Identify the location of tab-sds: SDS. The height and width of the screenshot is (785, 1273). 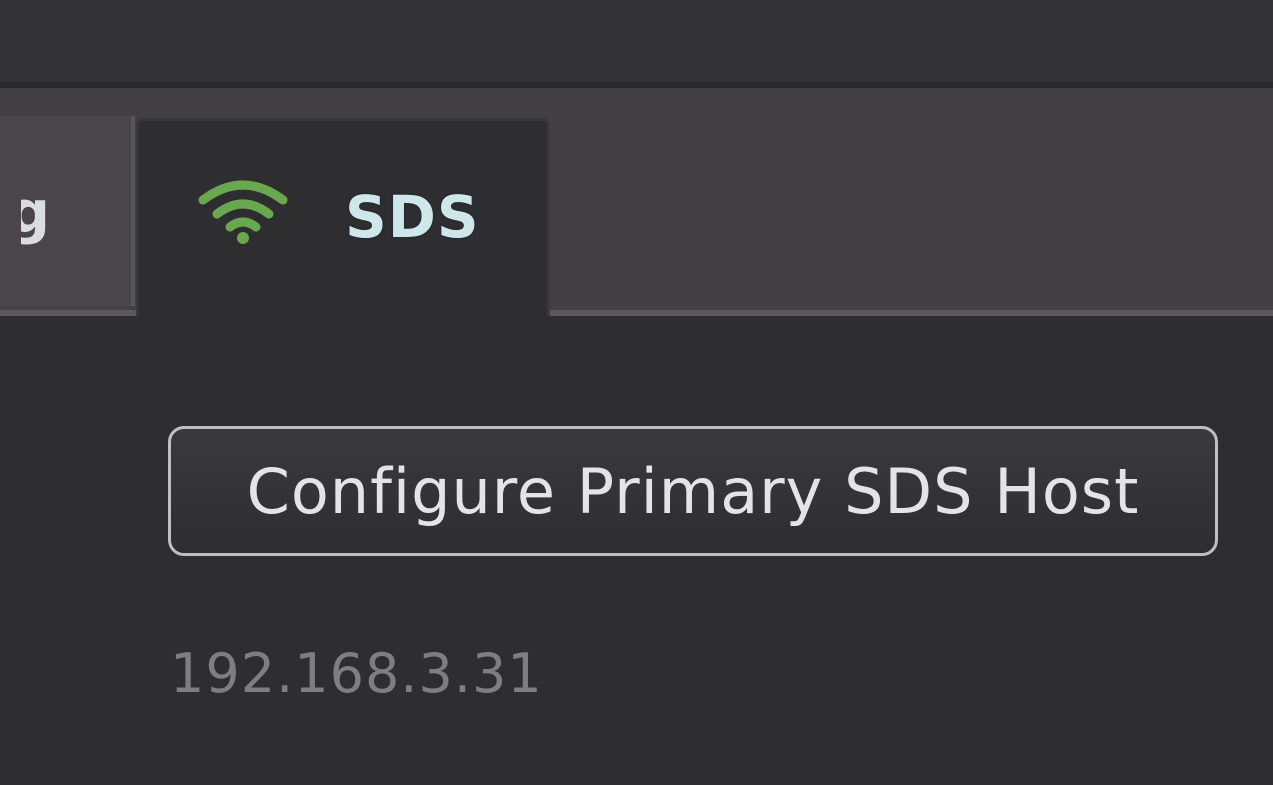
(343, 218).